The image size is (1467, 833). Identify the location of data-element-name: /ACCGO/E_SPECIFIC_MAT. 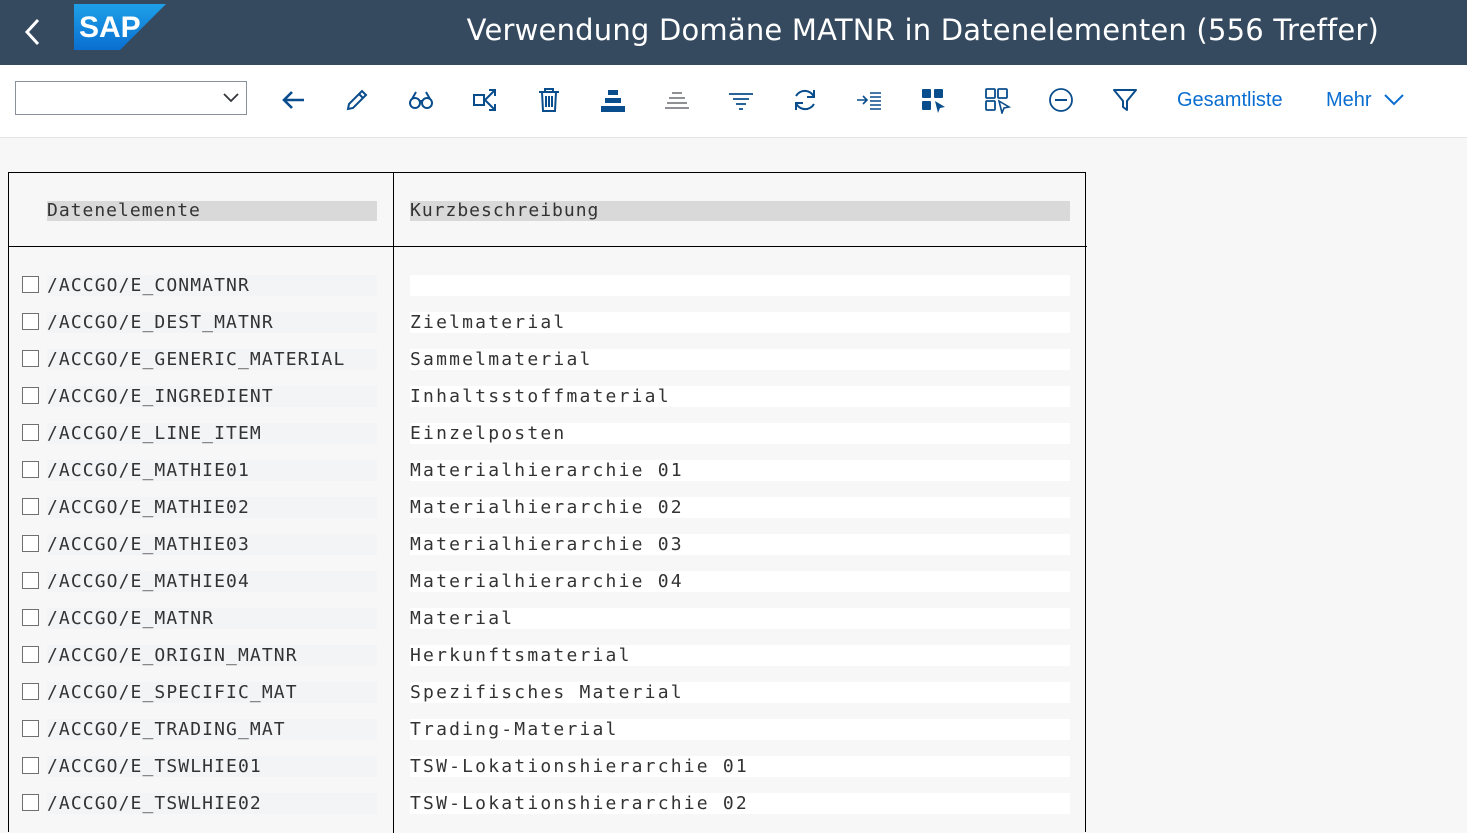
(212, 692).